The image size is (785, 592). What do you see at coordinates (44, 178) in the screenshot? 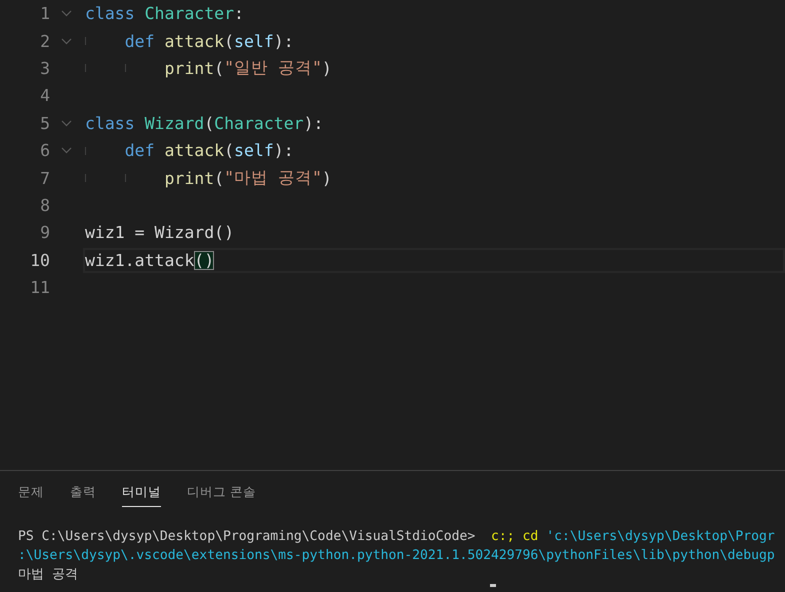
I see `line-number: 7` at bounding box center [44, 178].